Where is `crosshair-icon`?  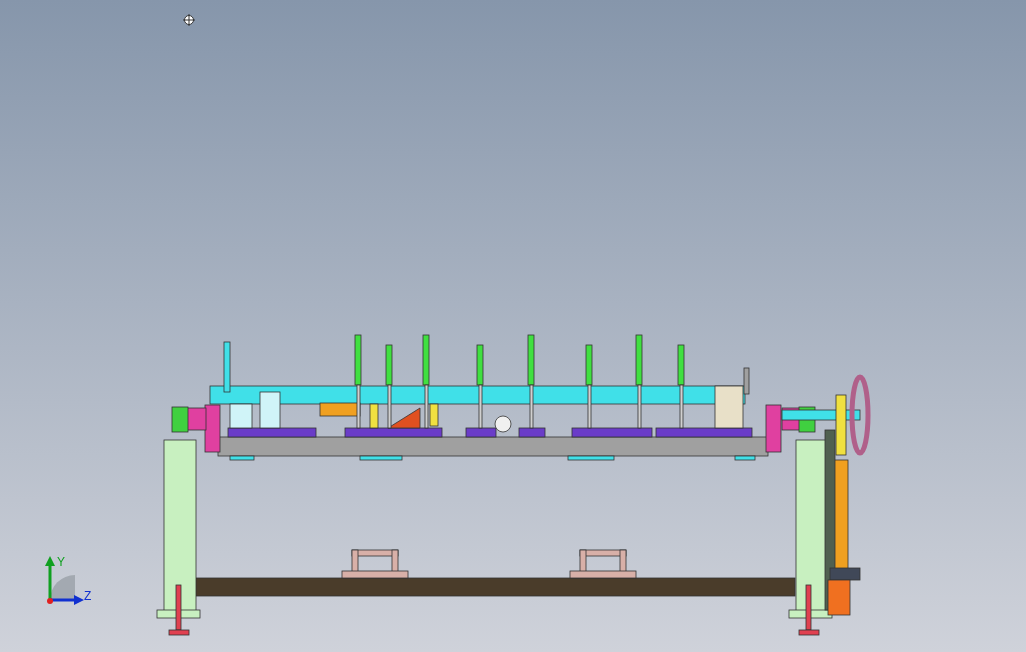
crosshair-icon is located at coordinates (189, 20).